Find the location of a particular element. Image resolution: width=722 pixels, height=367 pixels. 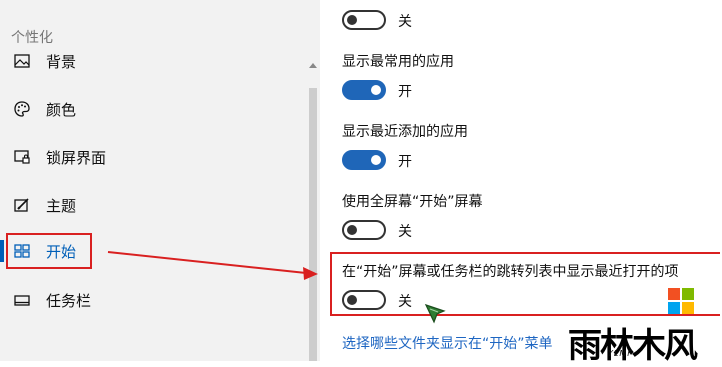

watermark-subtext: YLMF is located at coordinates (620, 353).